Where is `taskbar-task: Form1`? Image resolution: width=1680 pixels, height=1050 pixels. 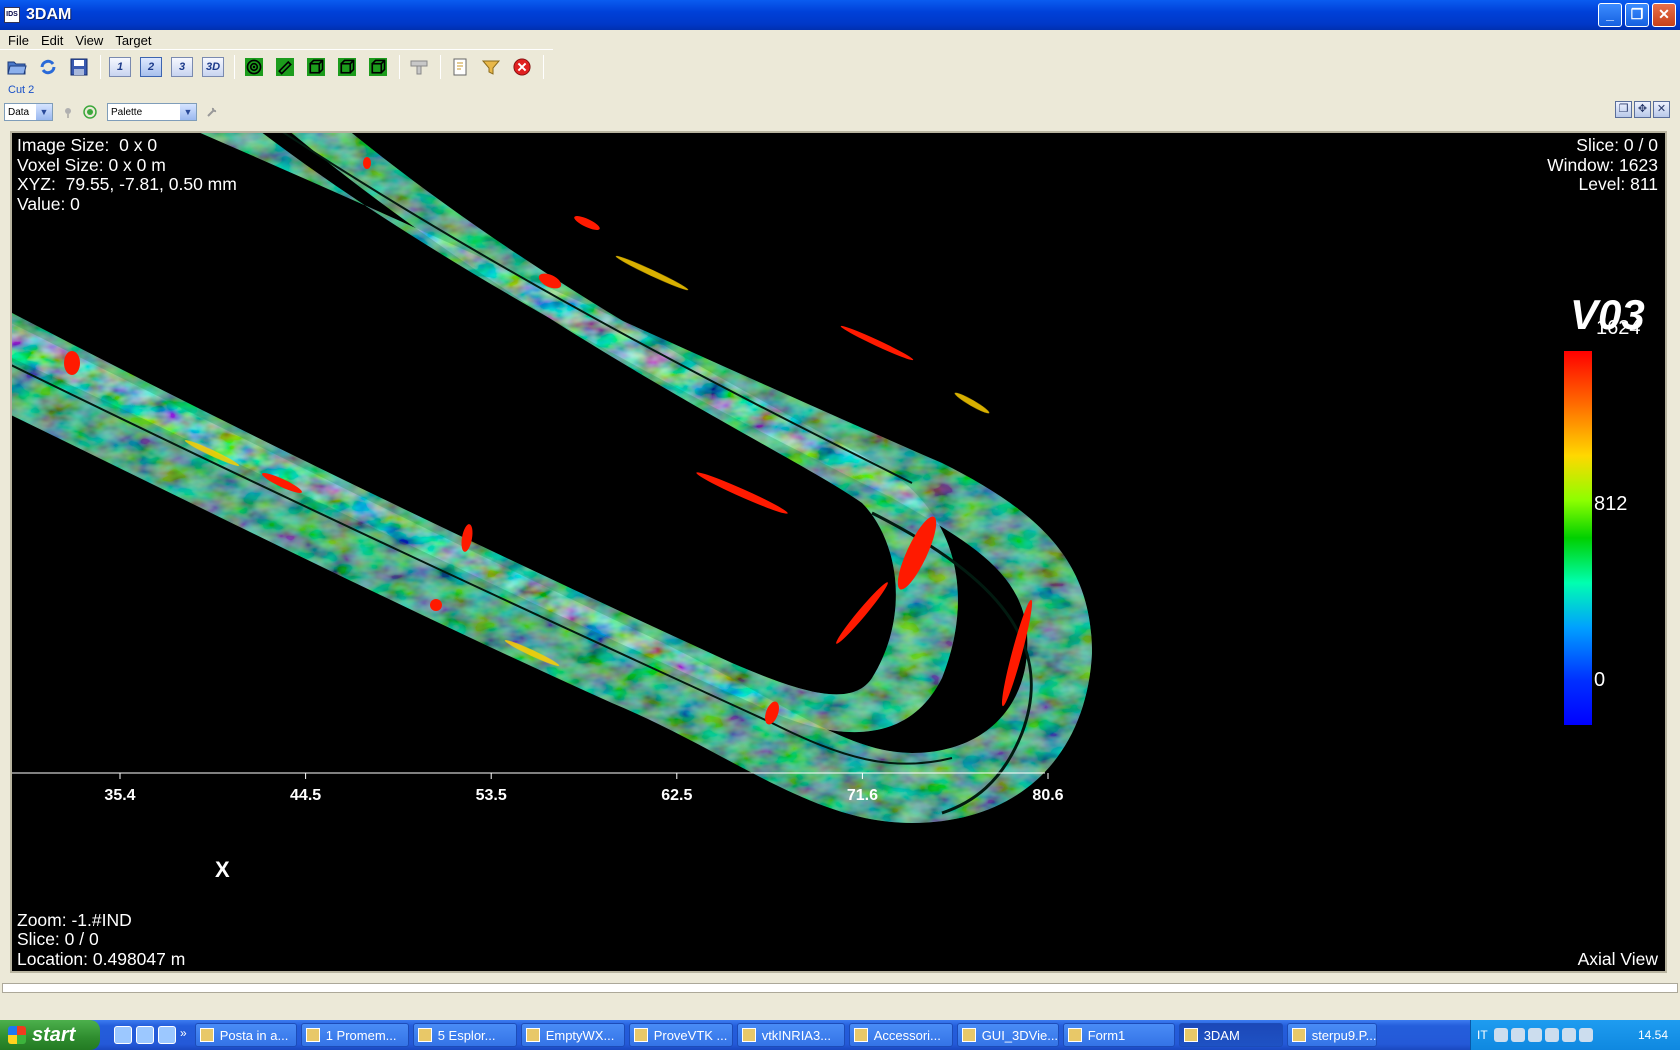
taskbar-task: Form1 is located at coordinates (1118, 1035).